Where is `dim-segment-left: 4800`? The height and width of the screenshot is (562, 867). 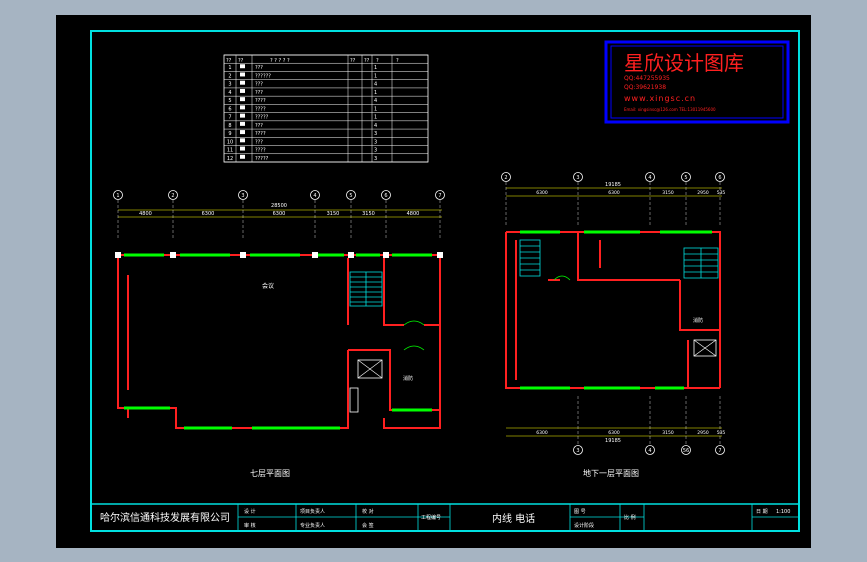 dim-segment-left: 4800 is located at coordinates (145, 214).